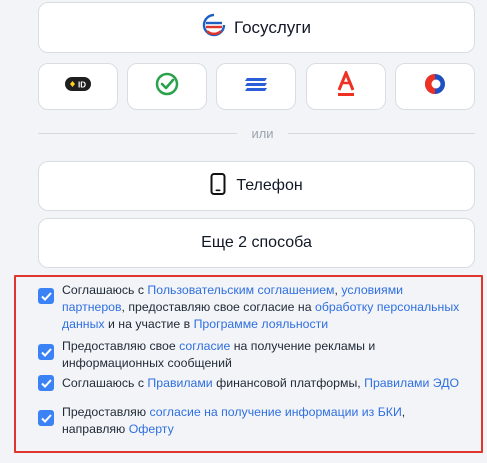 The image size is (487, 463). What do you see at coordinates (261, 324) in the screenshot?
I see `consent-link: Программе лояльности` at bounding box center [261, 324].